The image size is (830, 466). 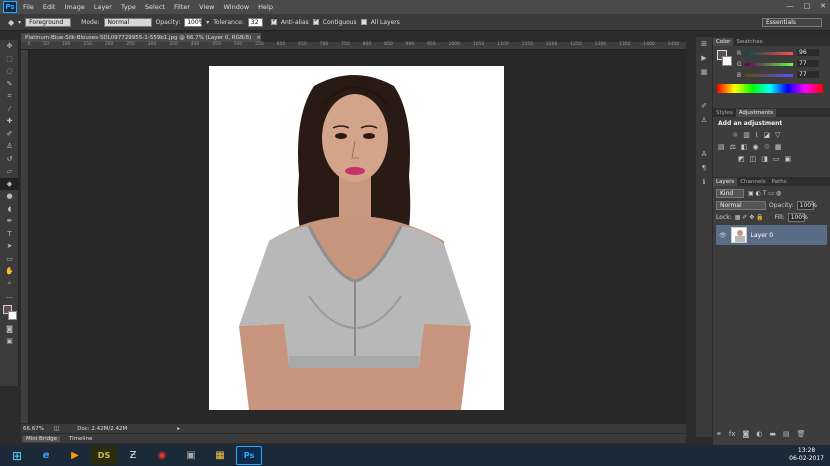 I want to click on vibrance-icon: ▽, so click(x=777, y=135).